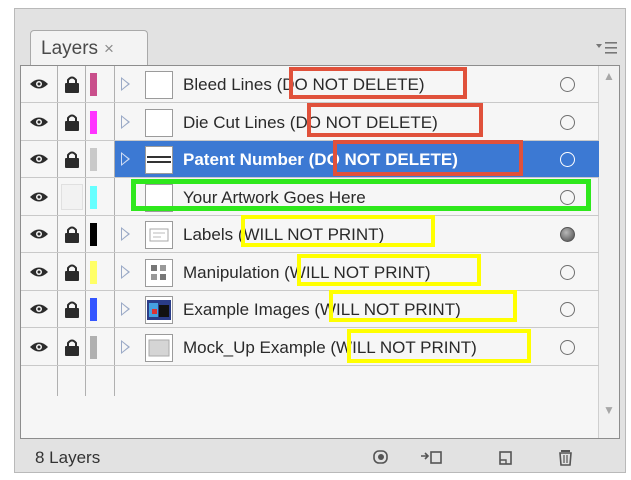 The image size is (631, 480). I want to click on lock-toggle-empty, so click(72, 196).